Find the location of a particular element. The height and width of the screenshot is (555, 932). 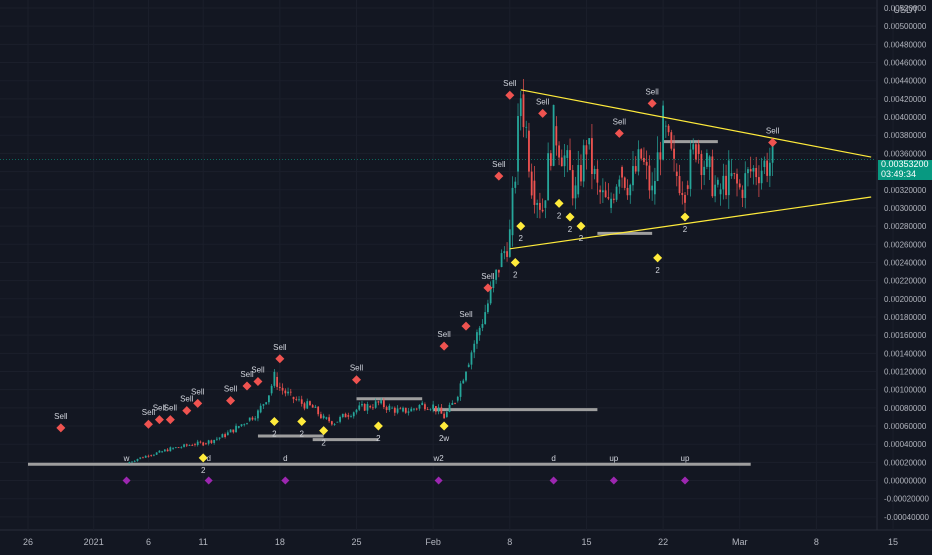

price-tick-label: -0.00020000 is located at coordinates (906, 499).